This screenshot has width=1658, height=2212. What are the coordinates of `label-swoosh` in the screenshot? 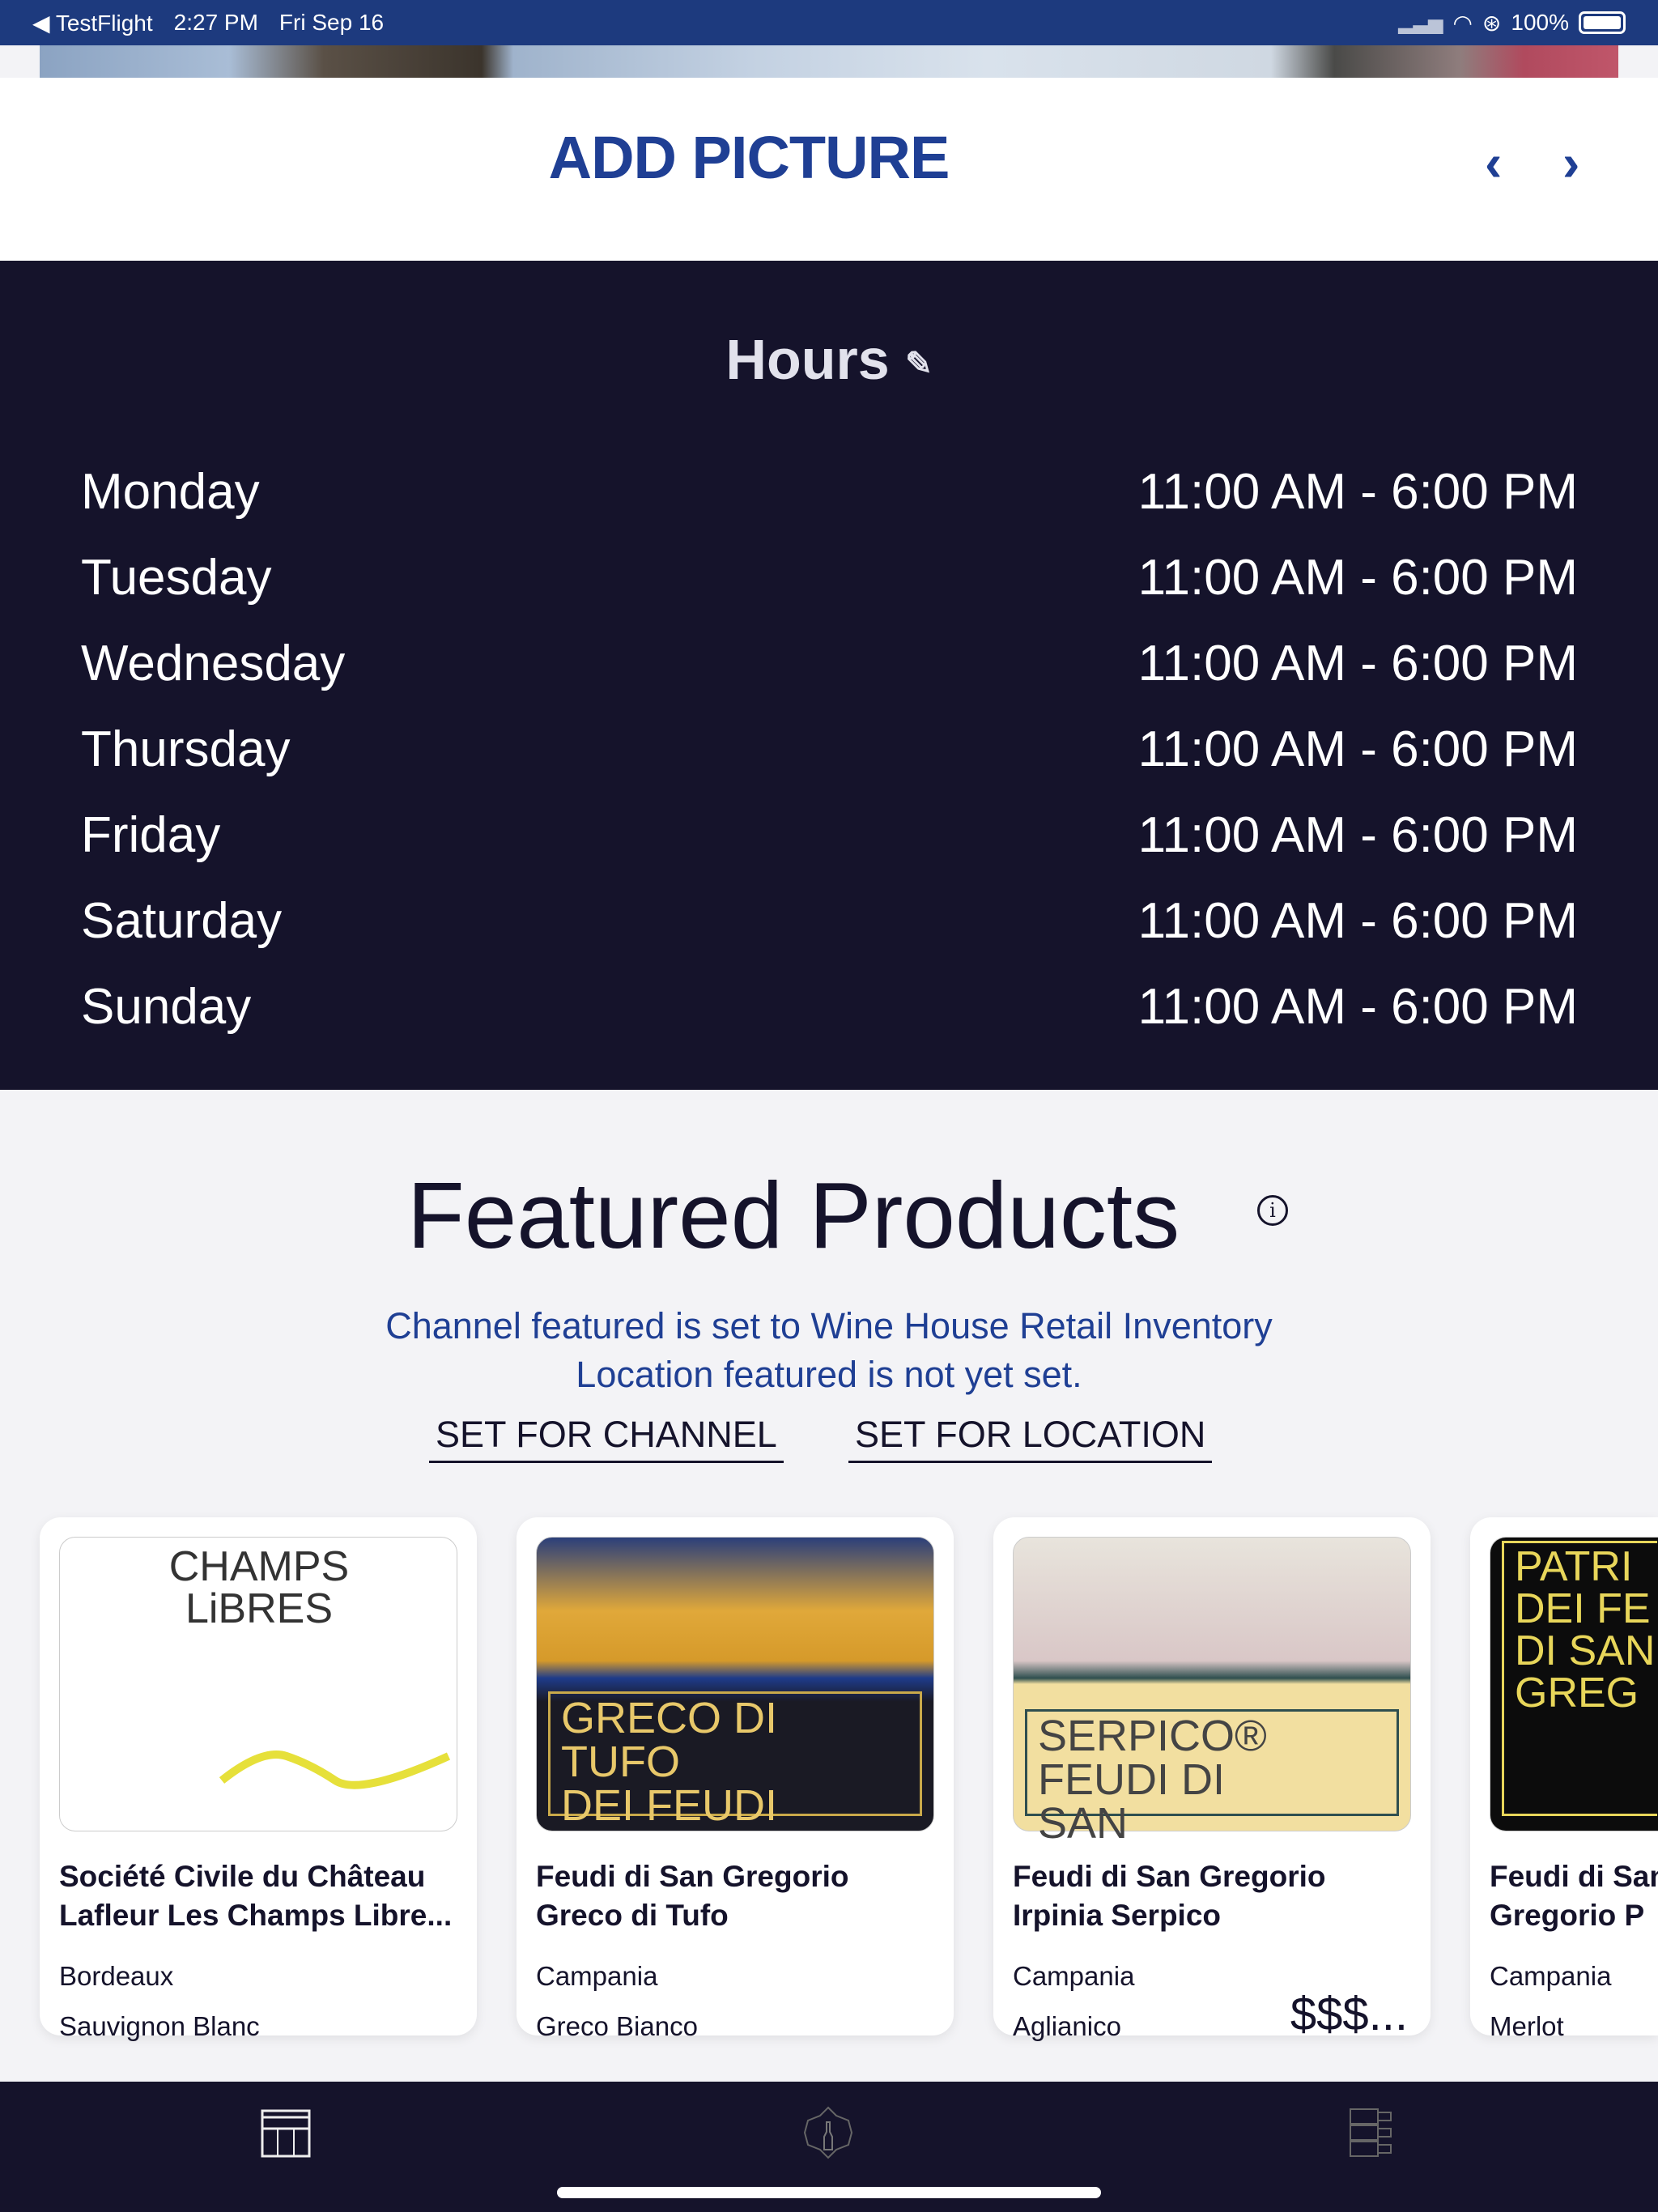 It's located at (335, 1770).